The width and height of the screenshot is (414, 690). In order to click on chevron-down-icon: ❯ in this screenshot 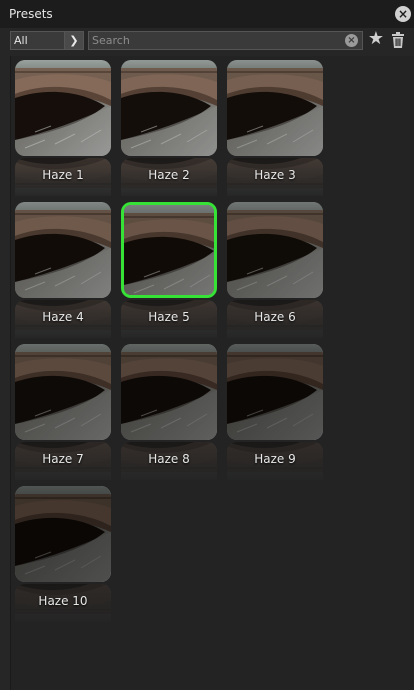, I will do `click(73, 40)`.